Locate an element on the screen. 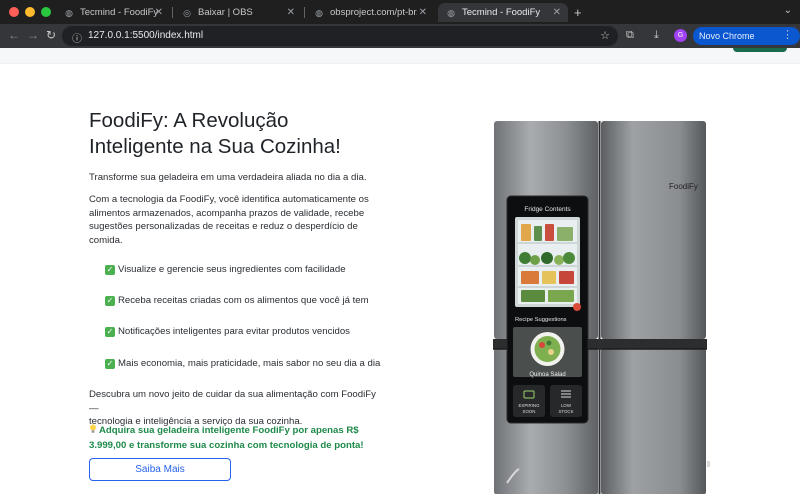 Image resolution: width=800 pixels, height=494 pixels. learn-more-button: Saiba Mais is located at coordinates (160, 469).